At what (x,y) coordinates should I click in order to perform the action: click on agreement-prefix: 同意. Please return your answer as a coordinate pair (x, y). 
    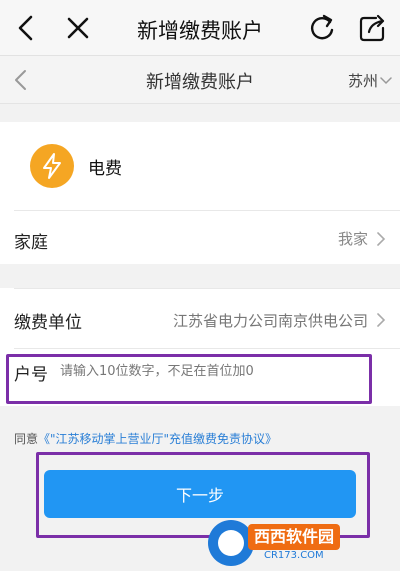
    Looking at the image, I should click on (26, 439).